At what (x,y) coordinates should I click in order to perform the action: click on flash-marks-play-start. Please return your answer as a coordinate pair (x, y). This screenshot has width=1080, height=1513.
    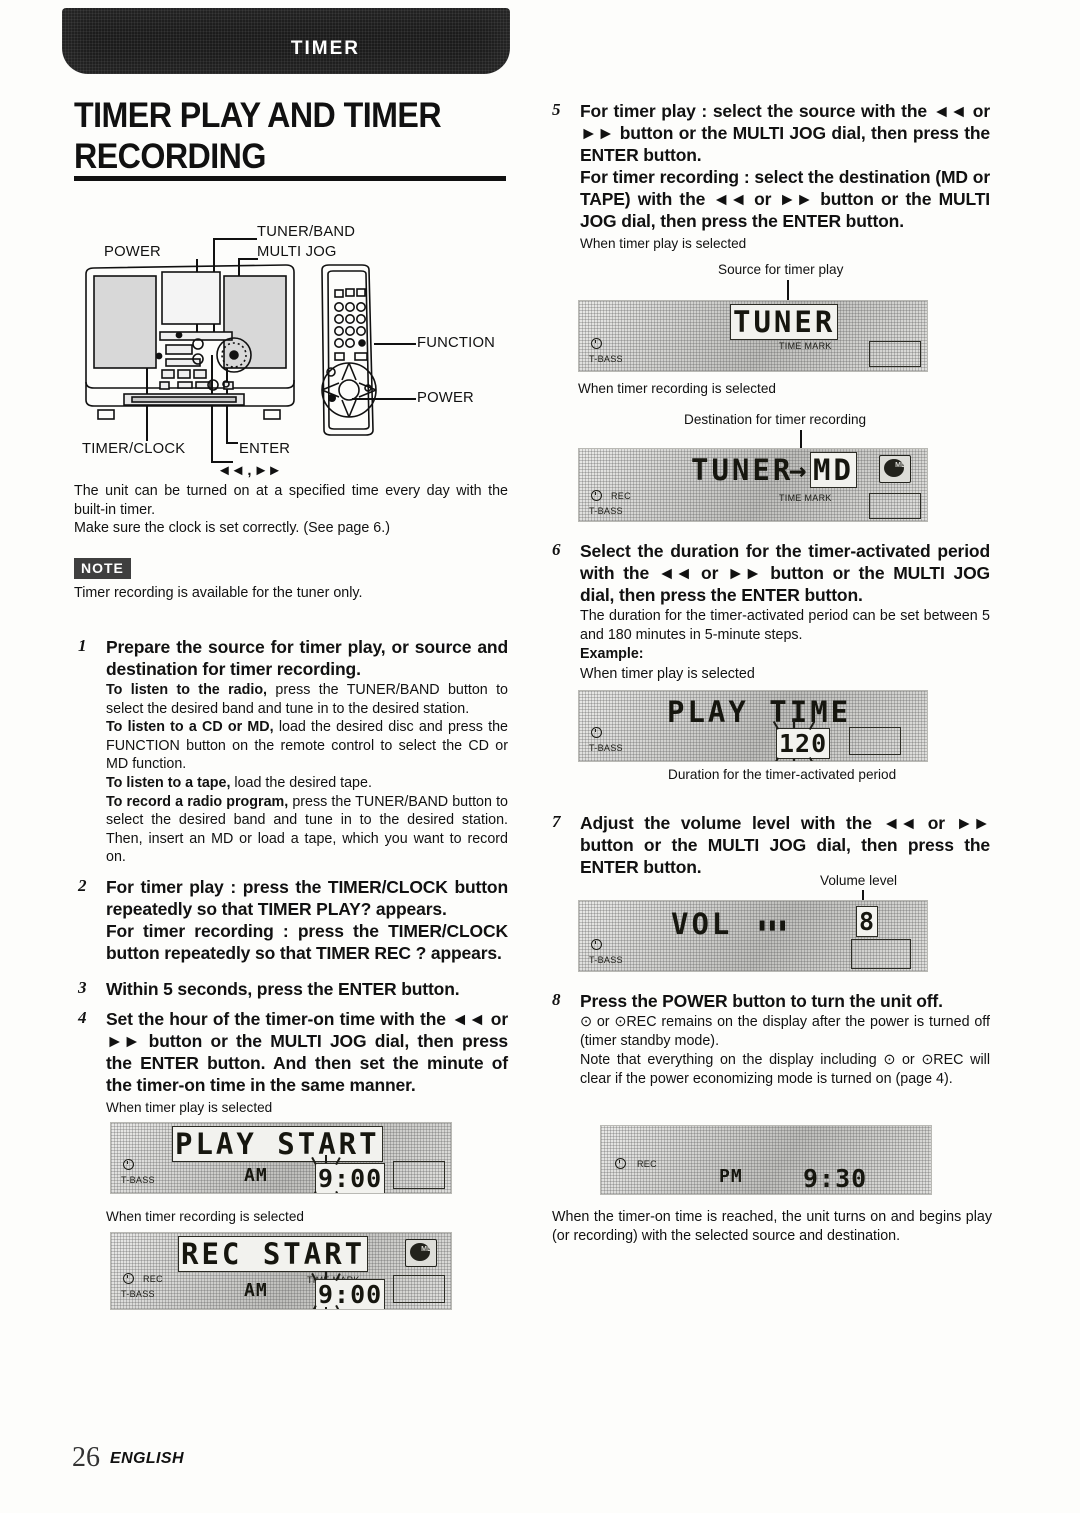
    Looking at the image, I should click on (329, 1174).